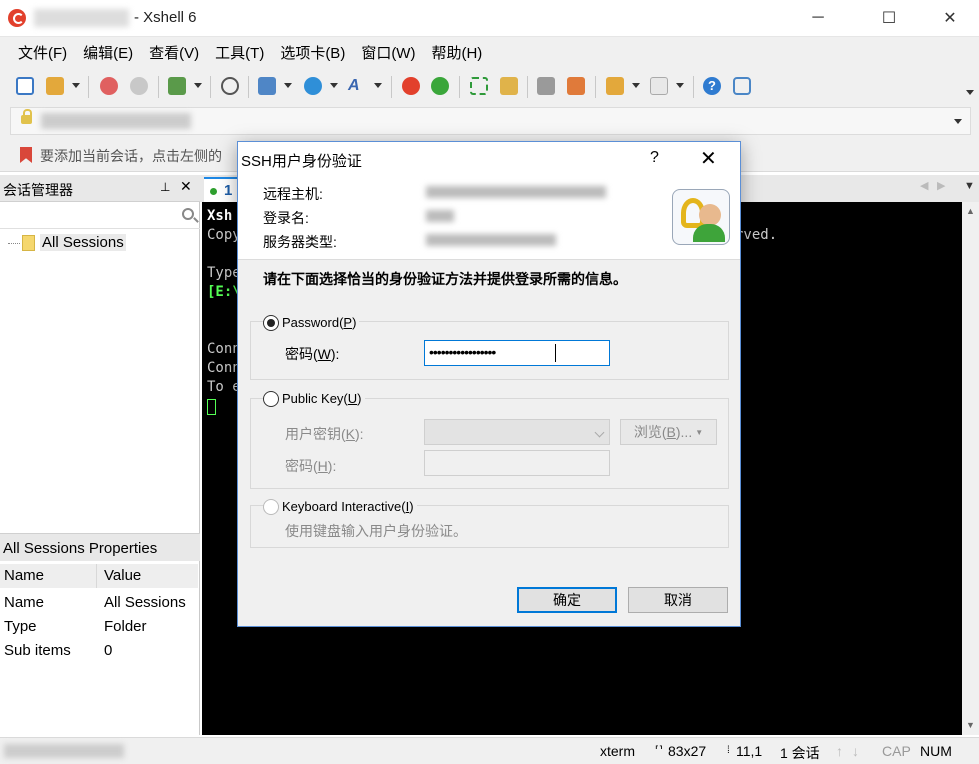  I want to click on xftp-icon, so click(440, 86).